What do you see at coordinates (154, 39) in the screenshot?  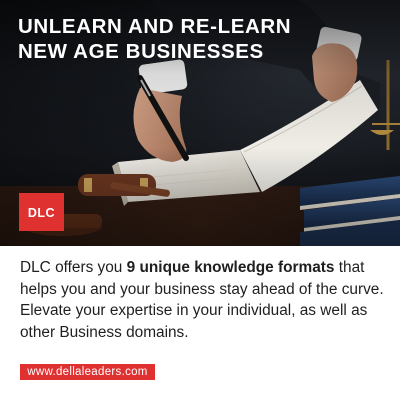 I see `headline: UNLEARN AND RE-LEARN NEW AGE BUSINESSES` at bounding box center [154, 39].